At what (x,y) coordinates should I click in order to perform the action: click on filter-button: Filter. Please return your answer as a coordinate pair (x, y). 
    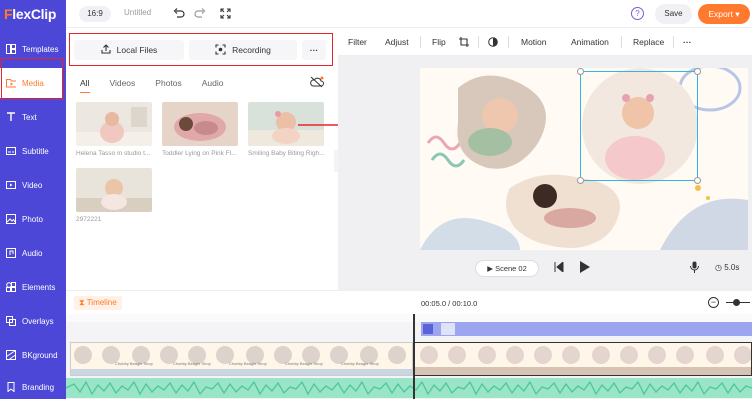
    Looking at the image, I should click on (357, 42).